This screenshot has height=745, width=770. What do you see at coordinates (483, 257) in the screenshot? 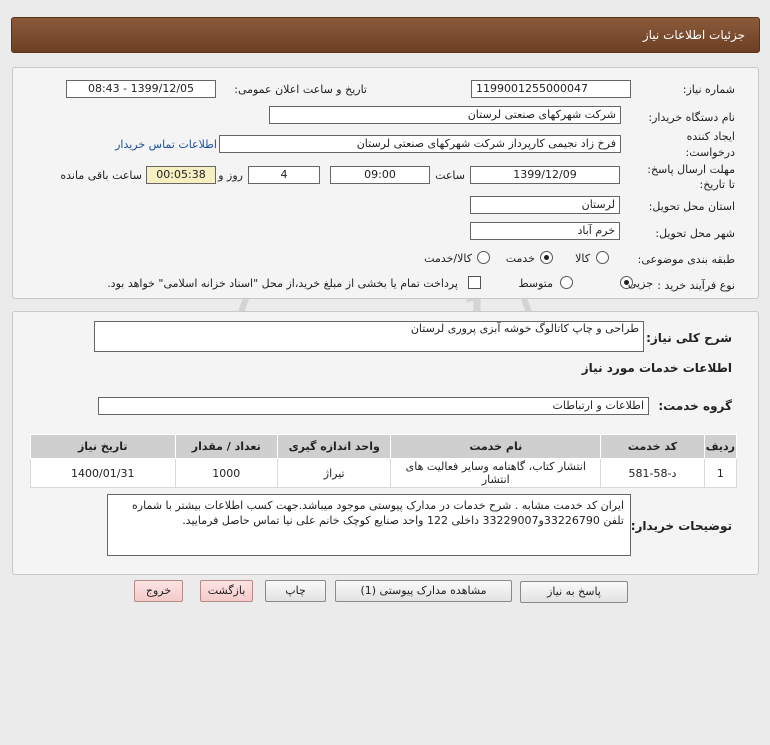
I see `category-radio-goods-service` at bounding box center [483, 257].